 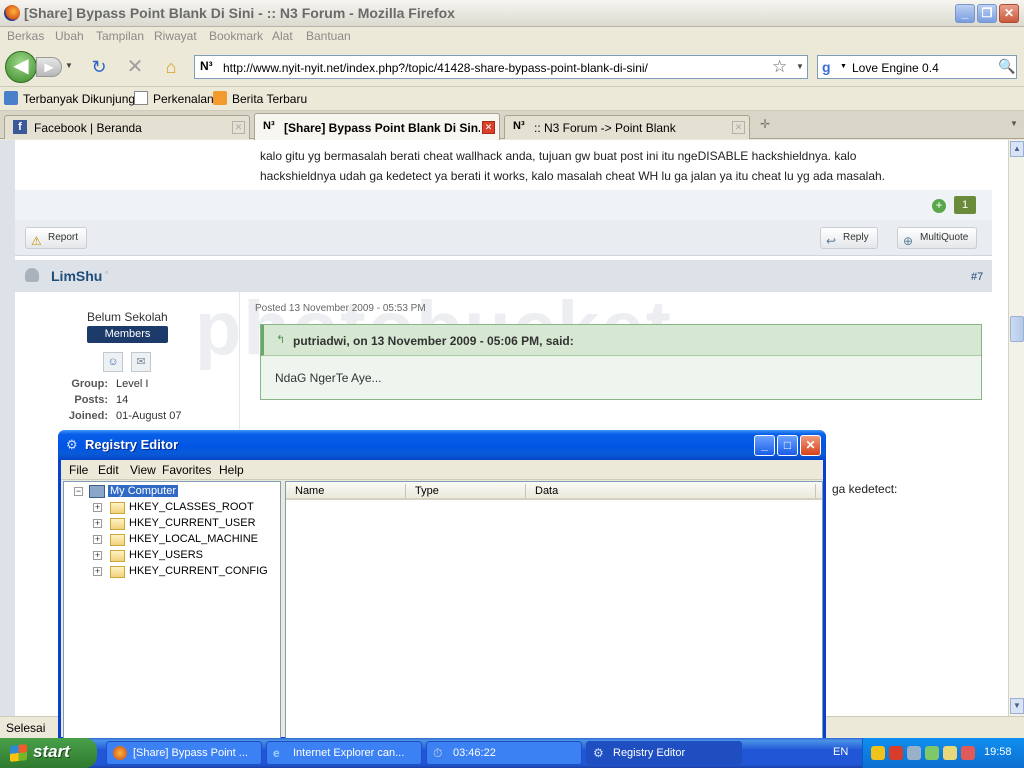 I want to click on taskbar-clock-app: ⏱ 03:46:22, so click(x=504, y=753).